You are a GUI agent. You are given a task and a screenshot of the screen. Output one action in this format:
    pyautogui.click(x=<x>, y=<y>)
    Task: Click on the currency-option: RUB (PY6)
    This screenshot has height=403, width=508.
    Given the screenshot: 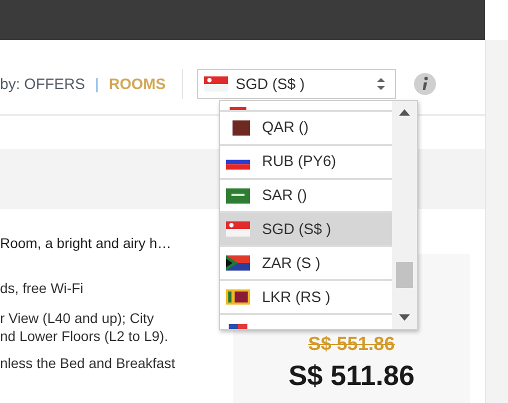 What is the action you would take?
    pyautogui.click(x=306, y=163)
    